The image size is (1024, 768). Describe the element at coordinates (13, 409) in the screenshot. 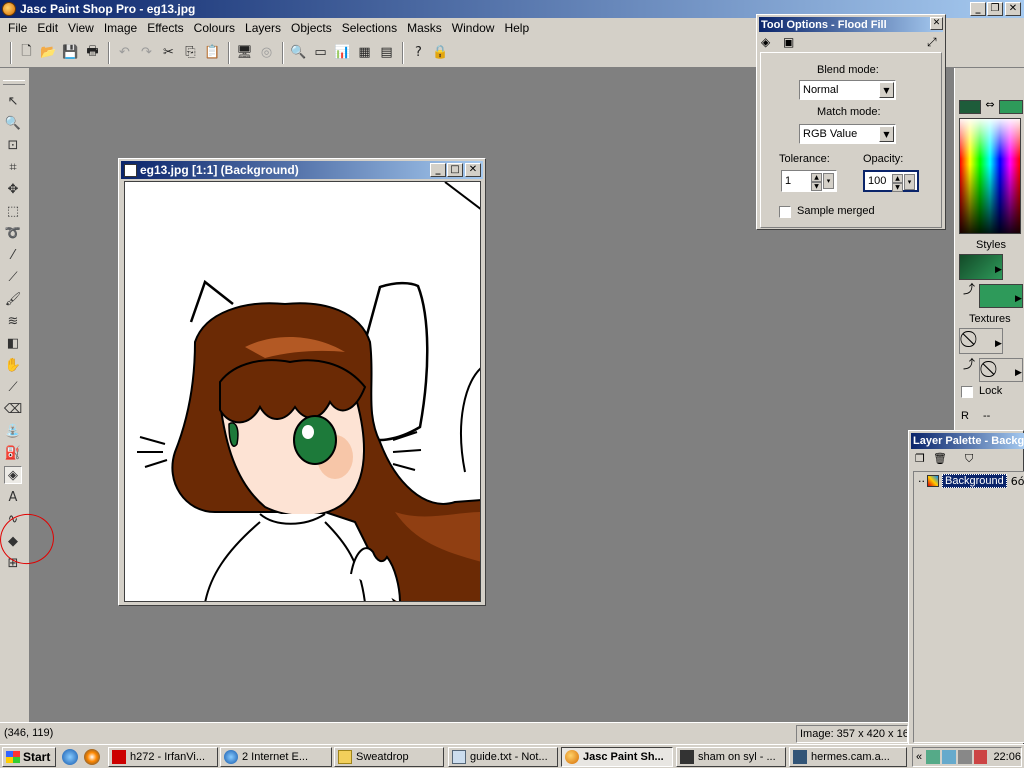

I see `eraser-tool-icon: ⌫` at that location.